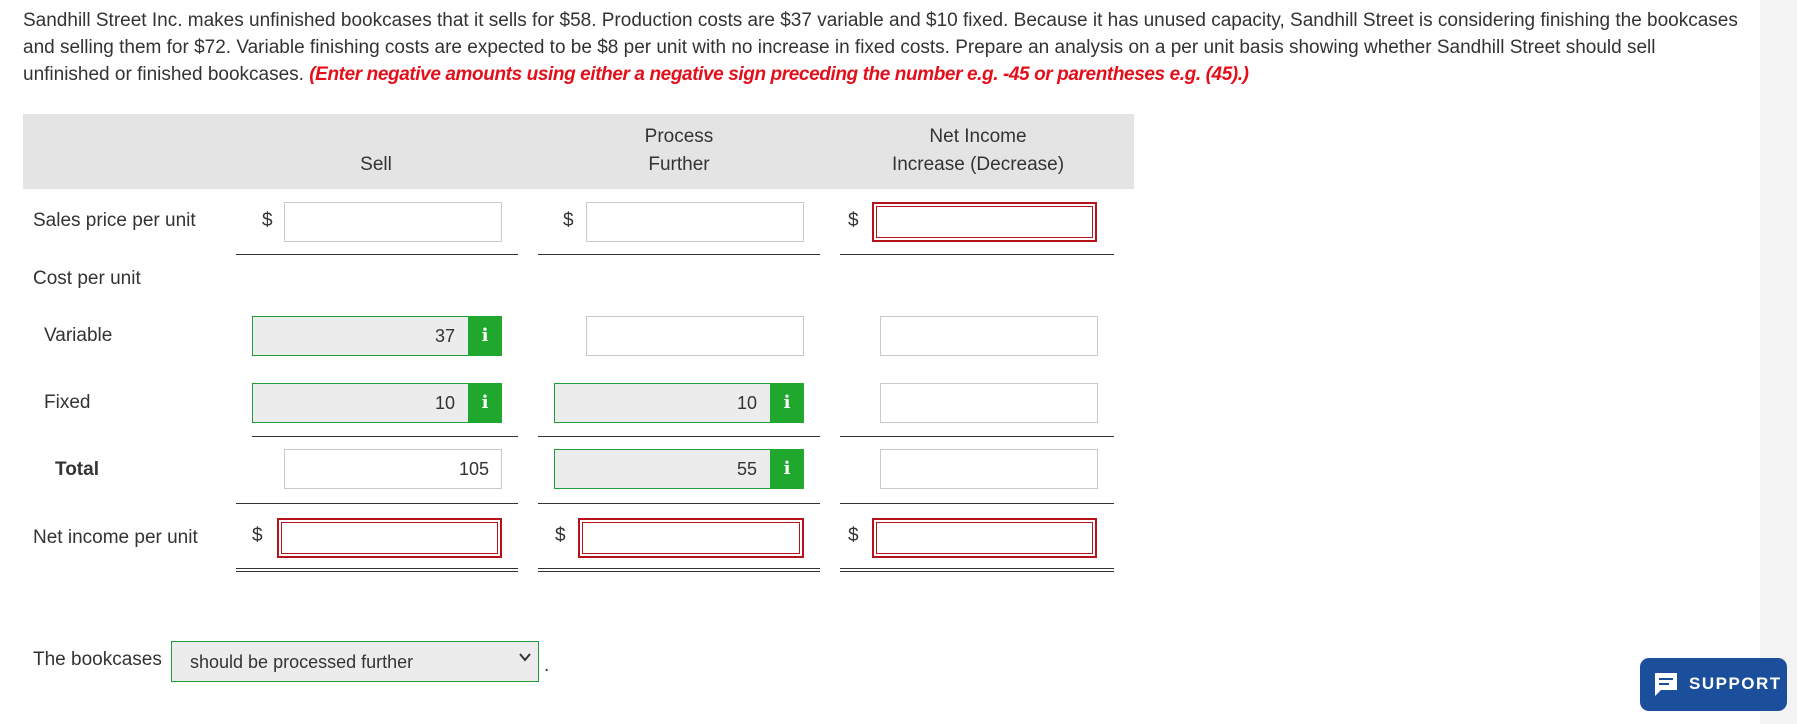  I want to click on net-income-sales-price-input, so click(984, 222).